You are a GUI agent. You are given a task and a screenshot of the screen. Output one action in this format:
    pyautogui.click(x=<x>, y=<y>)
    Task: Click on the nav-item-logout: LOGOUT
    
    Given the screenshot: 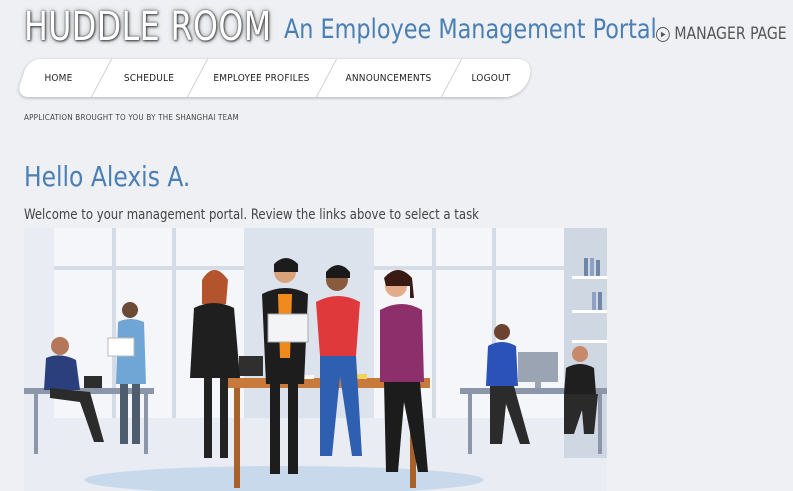 What is the action you would take?
    pyautogui.click(x=485, y=78)
    